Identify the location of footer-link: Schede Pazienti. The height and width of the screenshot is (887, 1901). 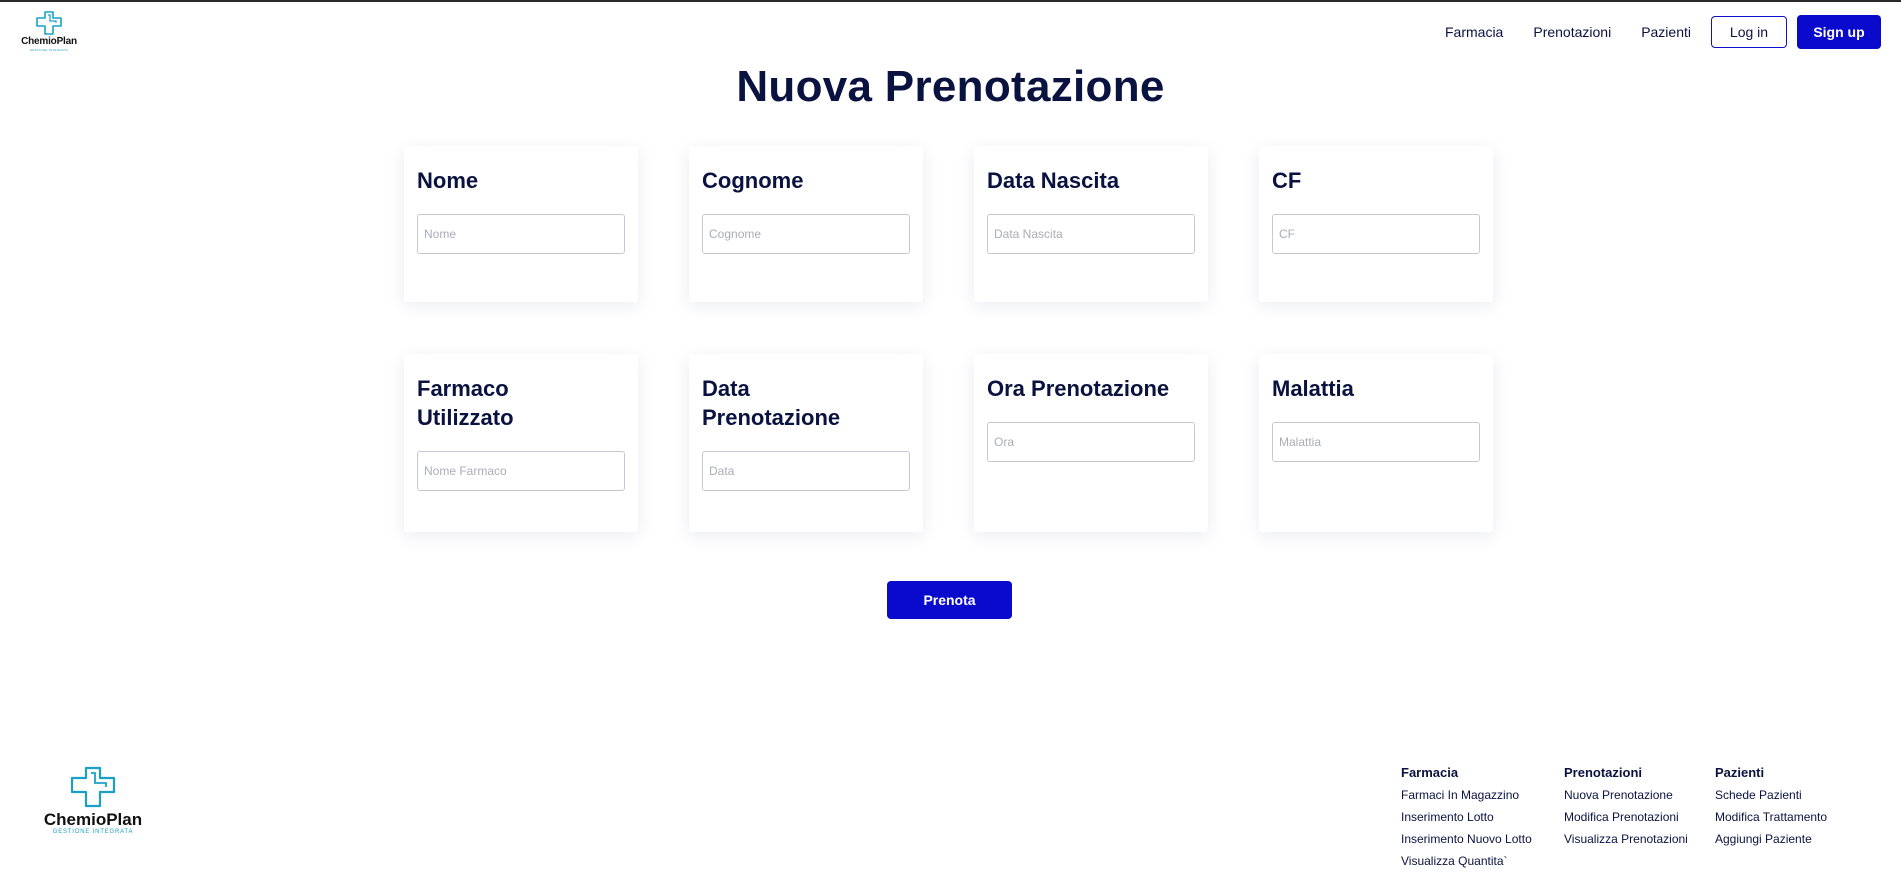
(1771, 795).